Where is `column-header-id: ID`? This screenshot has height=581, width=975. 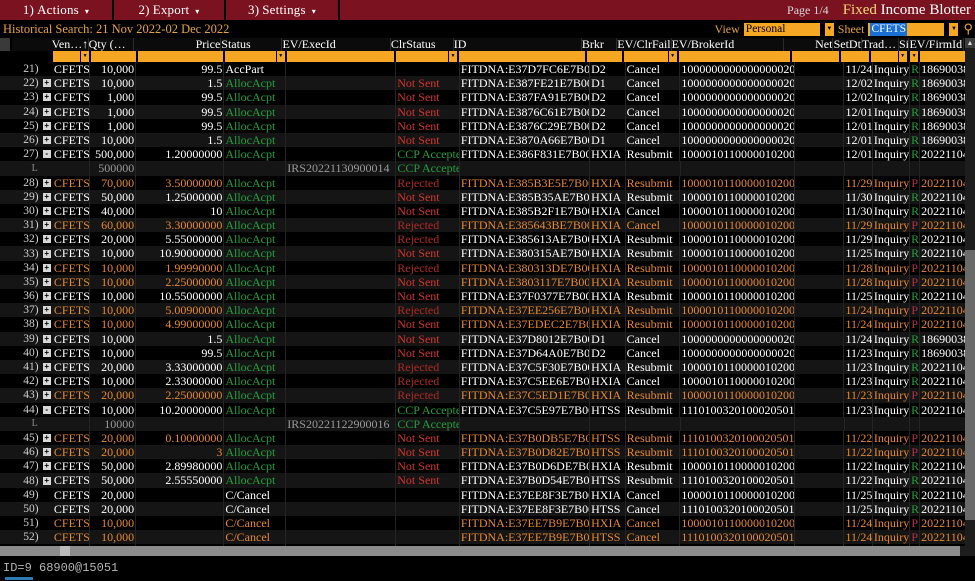 column-header-id: ID is located at coordinates (517, 44).